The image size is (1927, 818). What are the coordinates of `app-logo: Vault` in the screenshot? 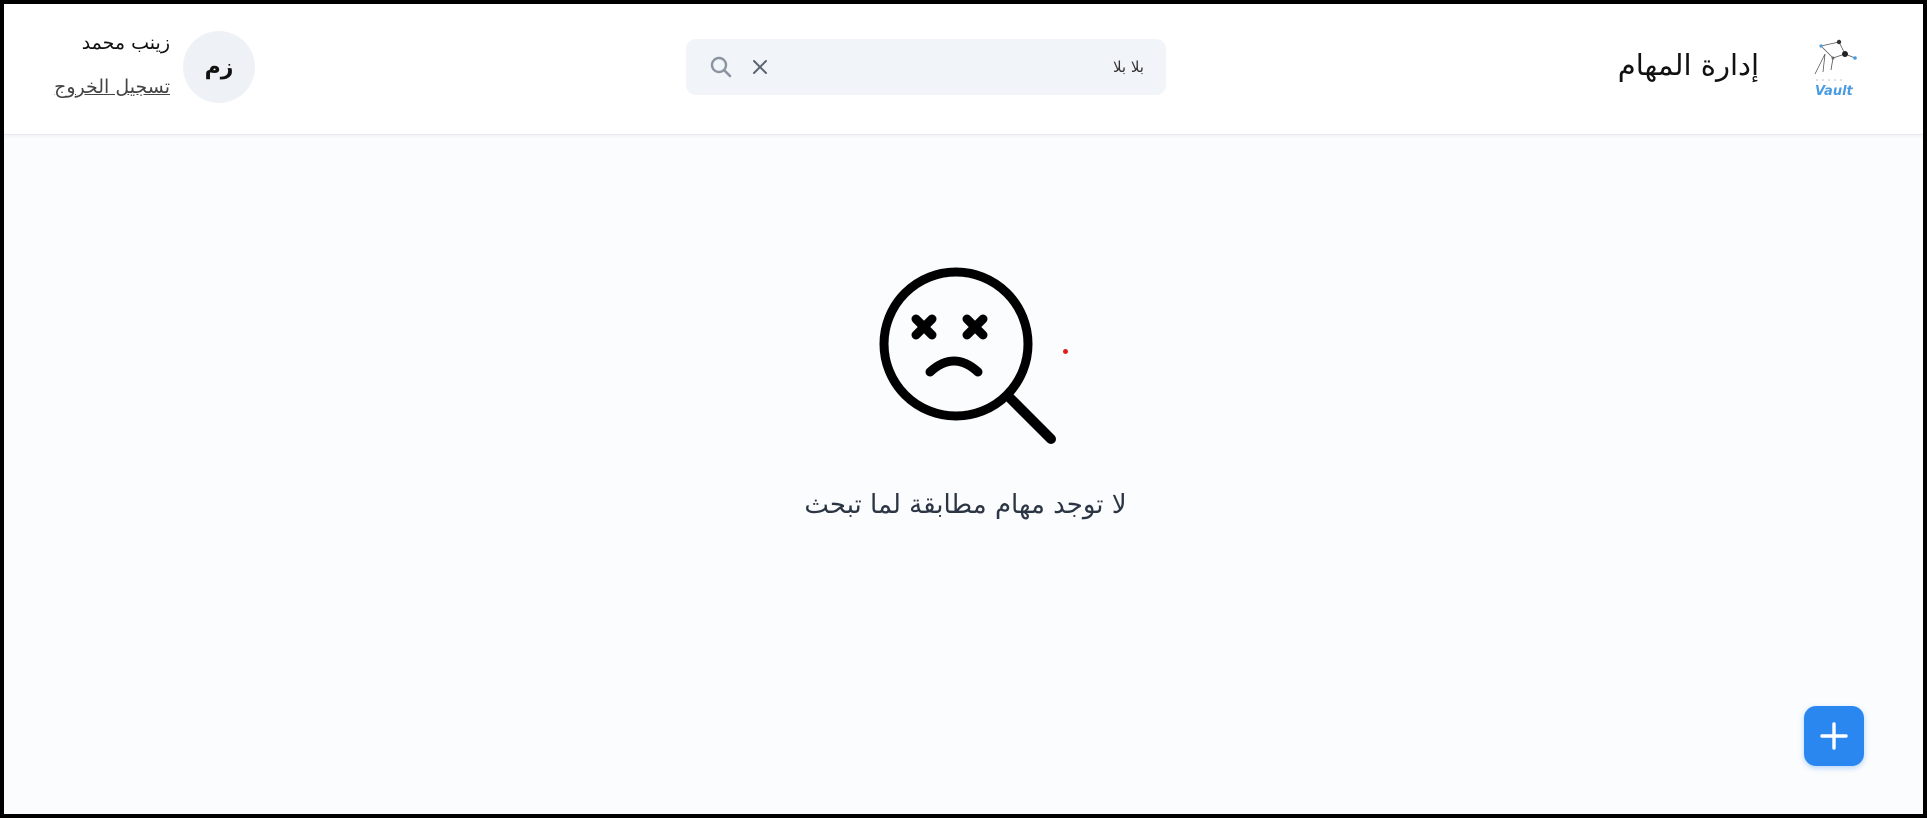 It's located at (1833, 68).